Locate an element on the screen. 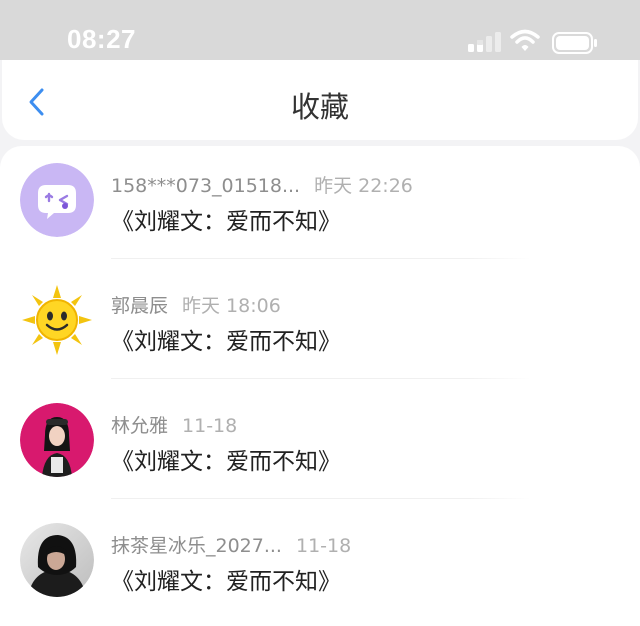 The height and width of the screenshot is (626, 640). item-meta: 郭晨辰 昨天 18:06 is located at coordinates (196, 304).